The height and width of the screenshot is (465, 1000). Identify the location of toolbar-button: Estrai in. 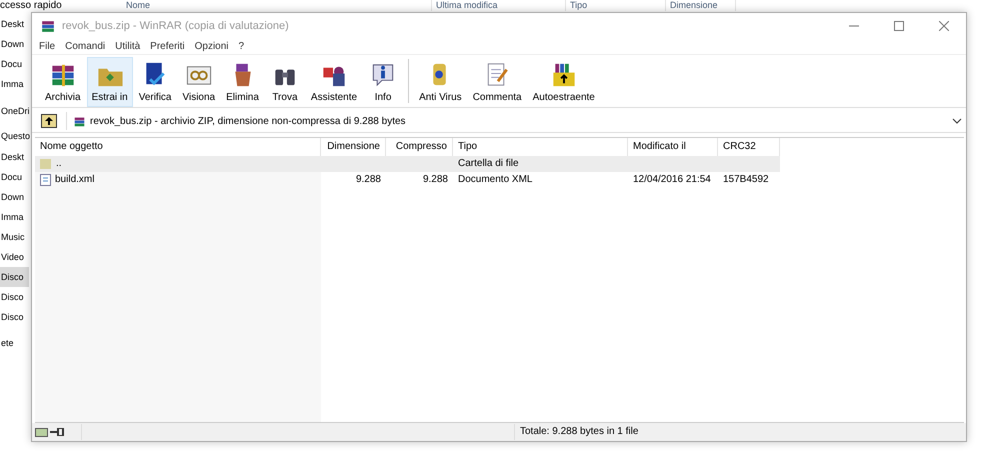
(109, 82).